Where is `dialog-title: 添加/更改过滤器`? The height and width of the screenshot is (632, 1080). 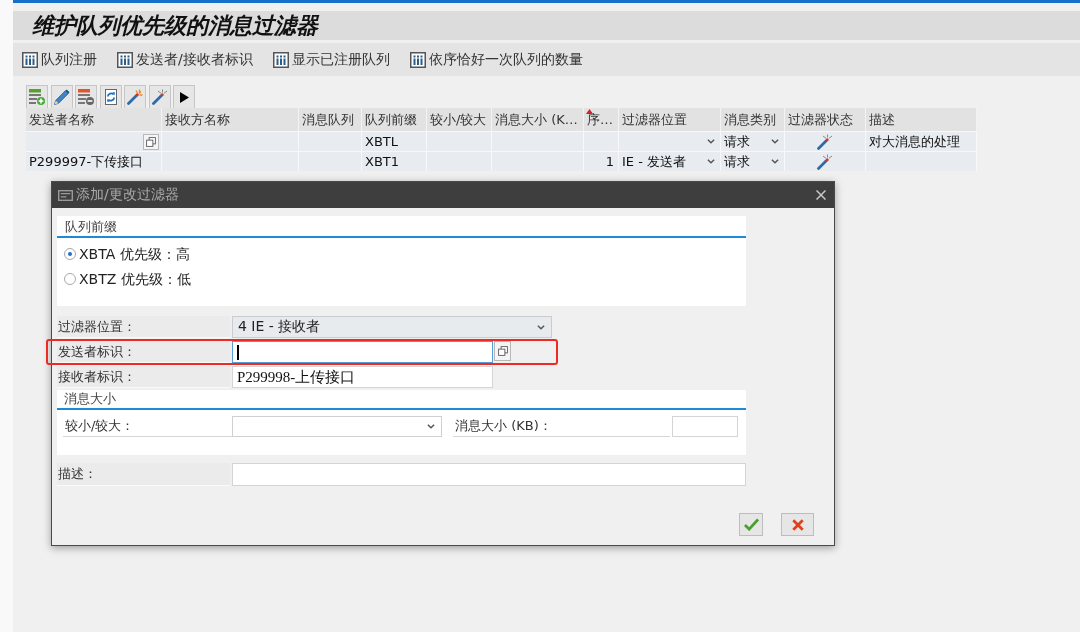
dialog-title: 添加/更改过滤器 is located at coordinates (127, 195).